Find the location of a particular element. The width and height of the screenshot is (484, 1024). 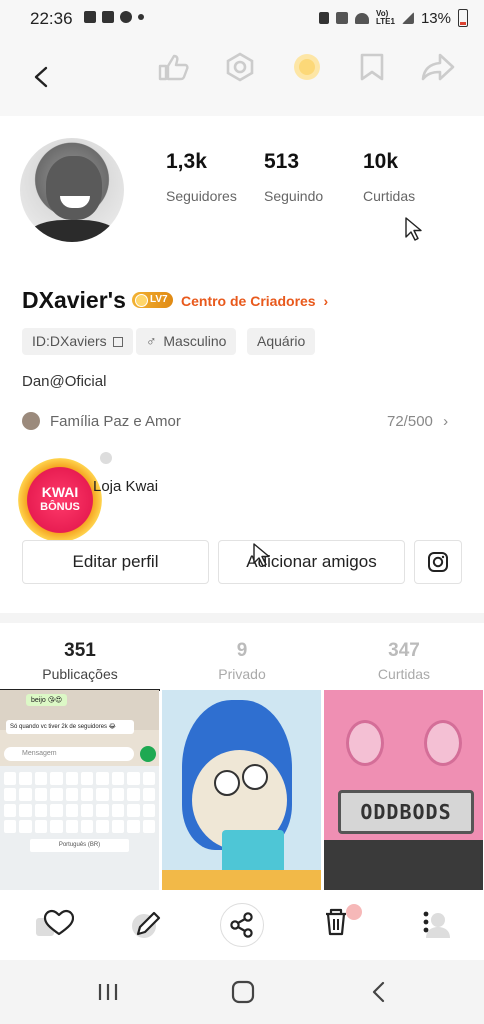

kwai-bonus-badge: KWAI BÔNUS is located at coordinates (60, 500).